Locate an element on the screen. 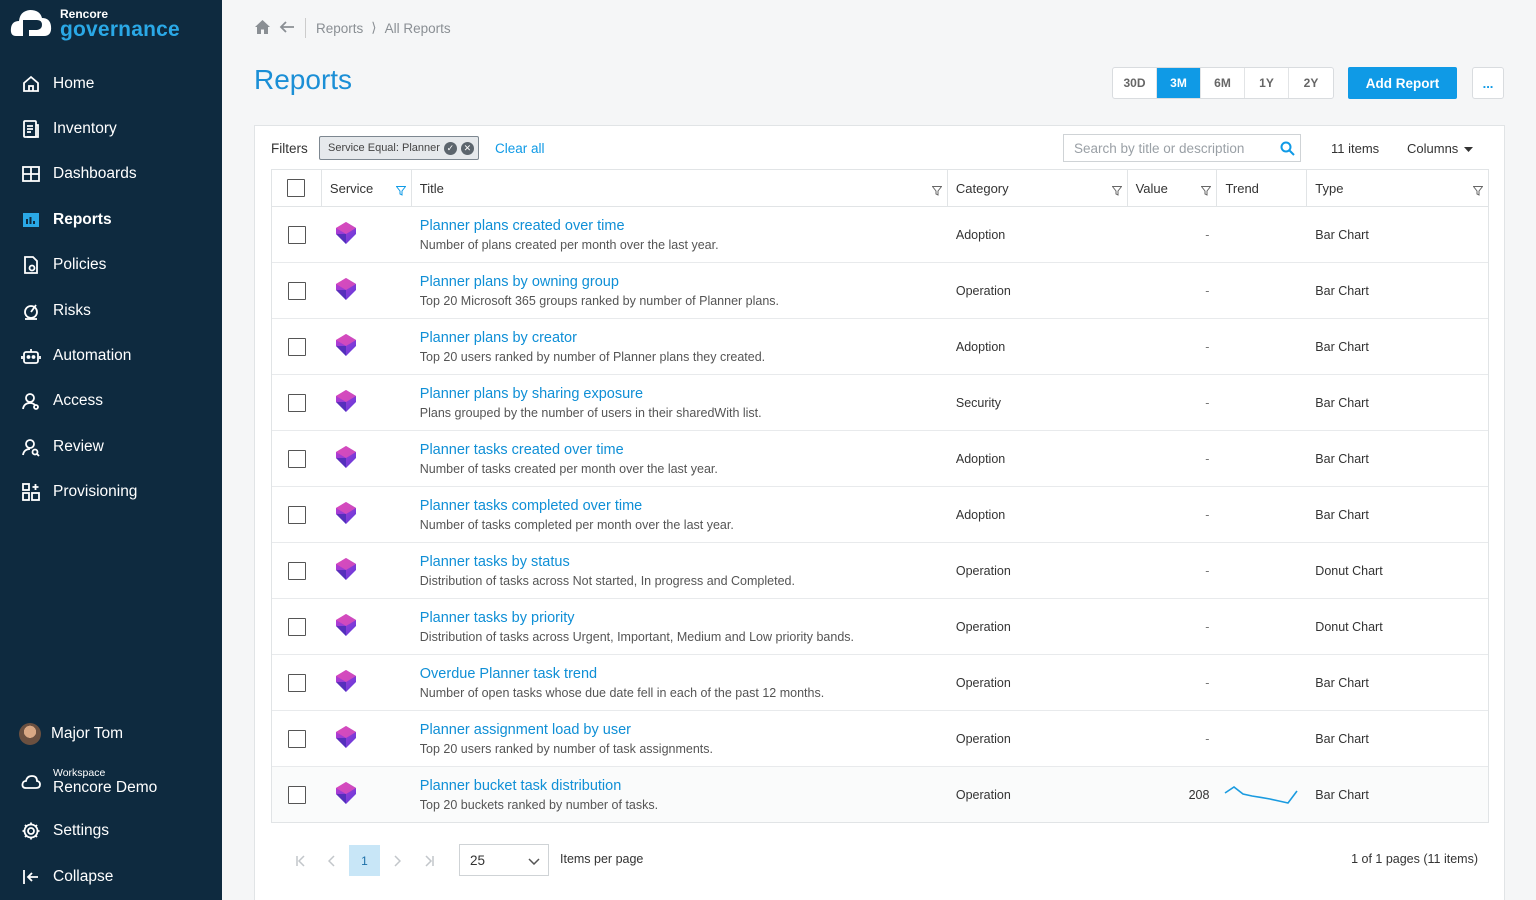  first-page-icon is located at coordinates (300, 860).